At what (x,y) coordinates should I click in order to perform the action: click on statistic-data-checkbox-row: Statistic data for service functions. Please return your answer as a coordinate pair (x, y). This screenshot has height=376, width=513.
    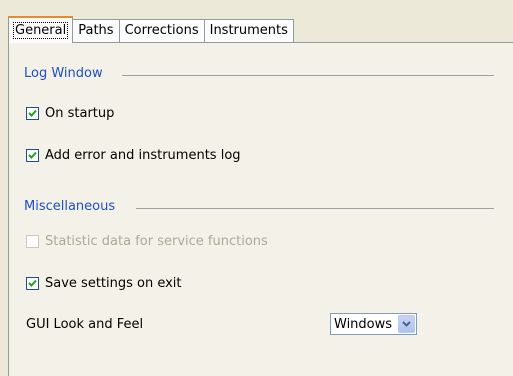
    Looking at the image, I should click on (147, 241).